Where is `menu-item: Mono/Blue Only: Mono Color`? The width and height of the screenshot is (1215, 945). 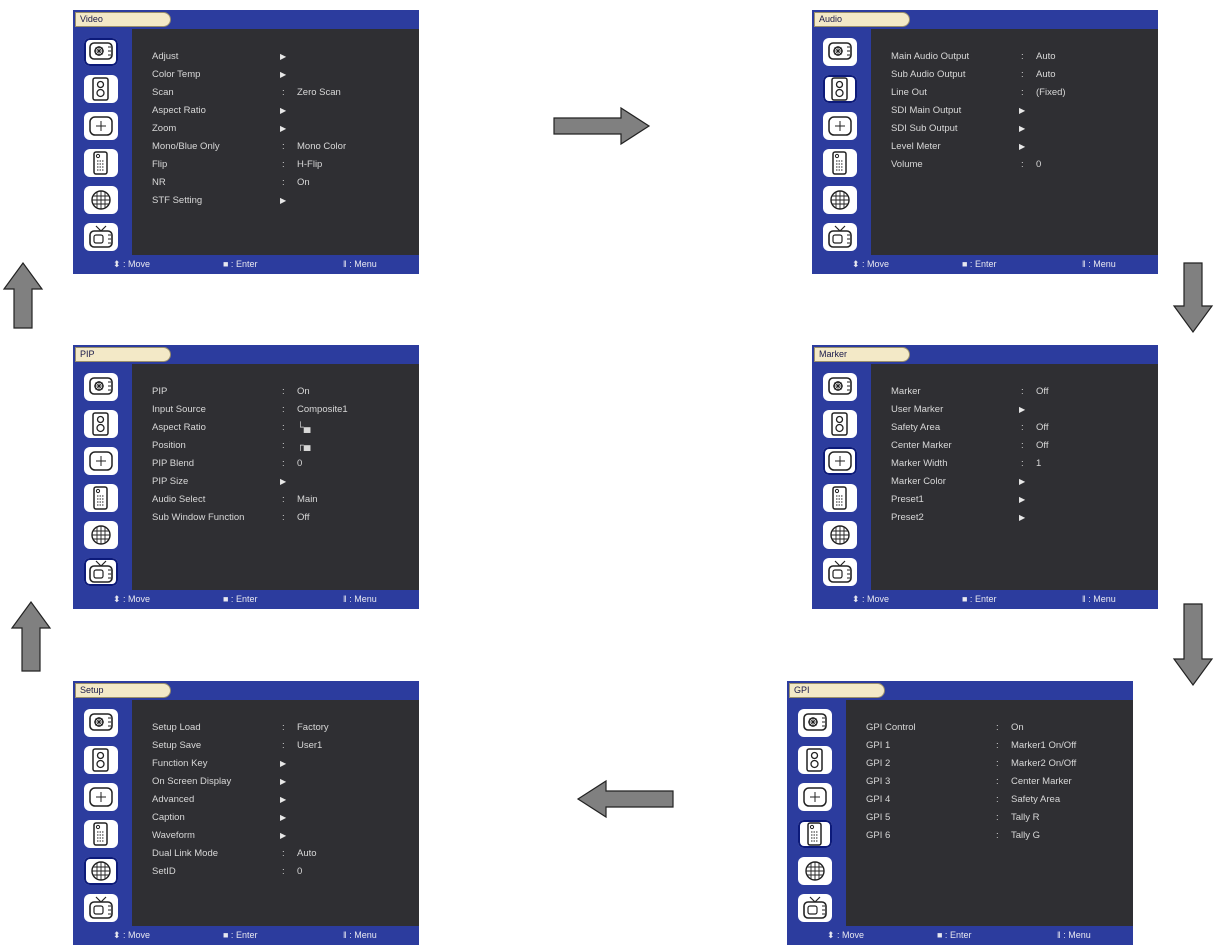 menu-item: Mono/Blue Only: Mono Color is located at coordinates (275, 147).